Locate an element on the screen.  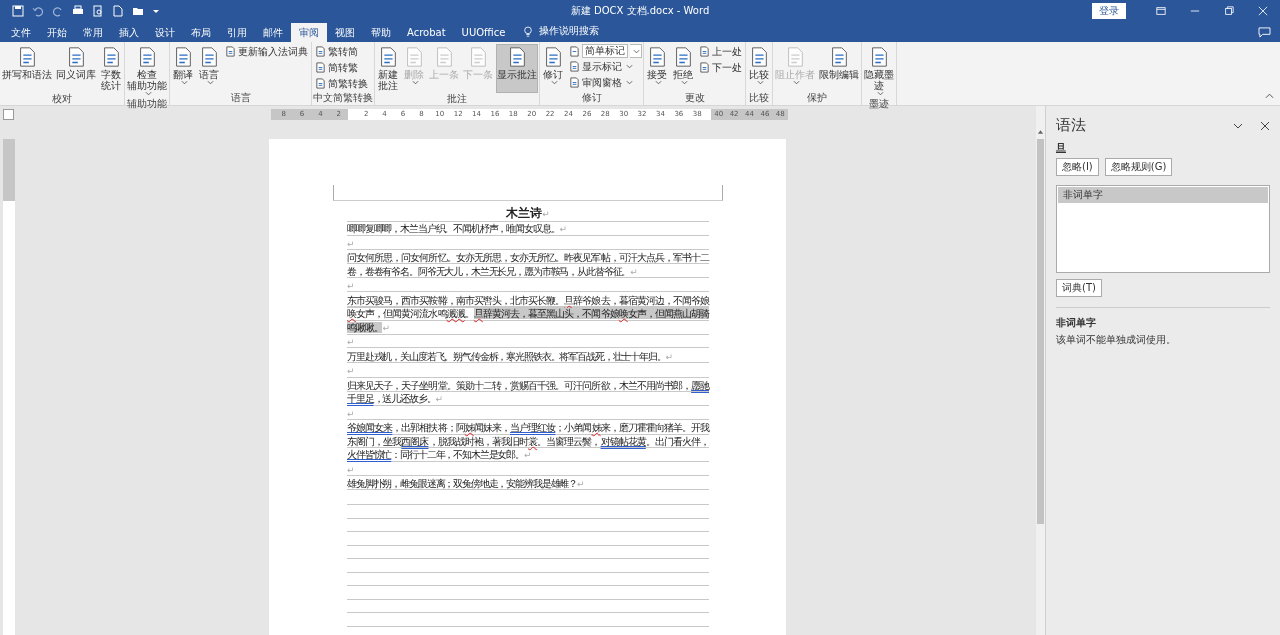
ribbon-tab: 审阅 is located at coordinates (309, 32).